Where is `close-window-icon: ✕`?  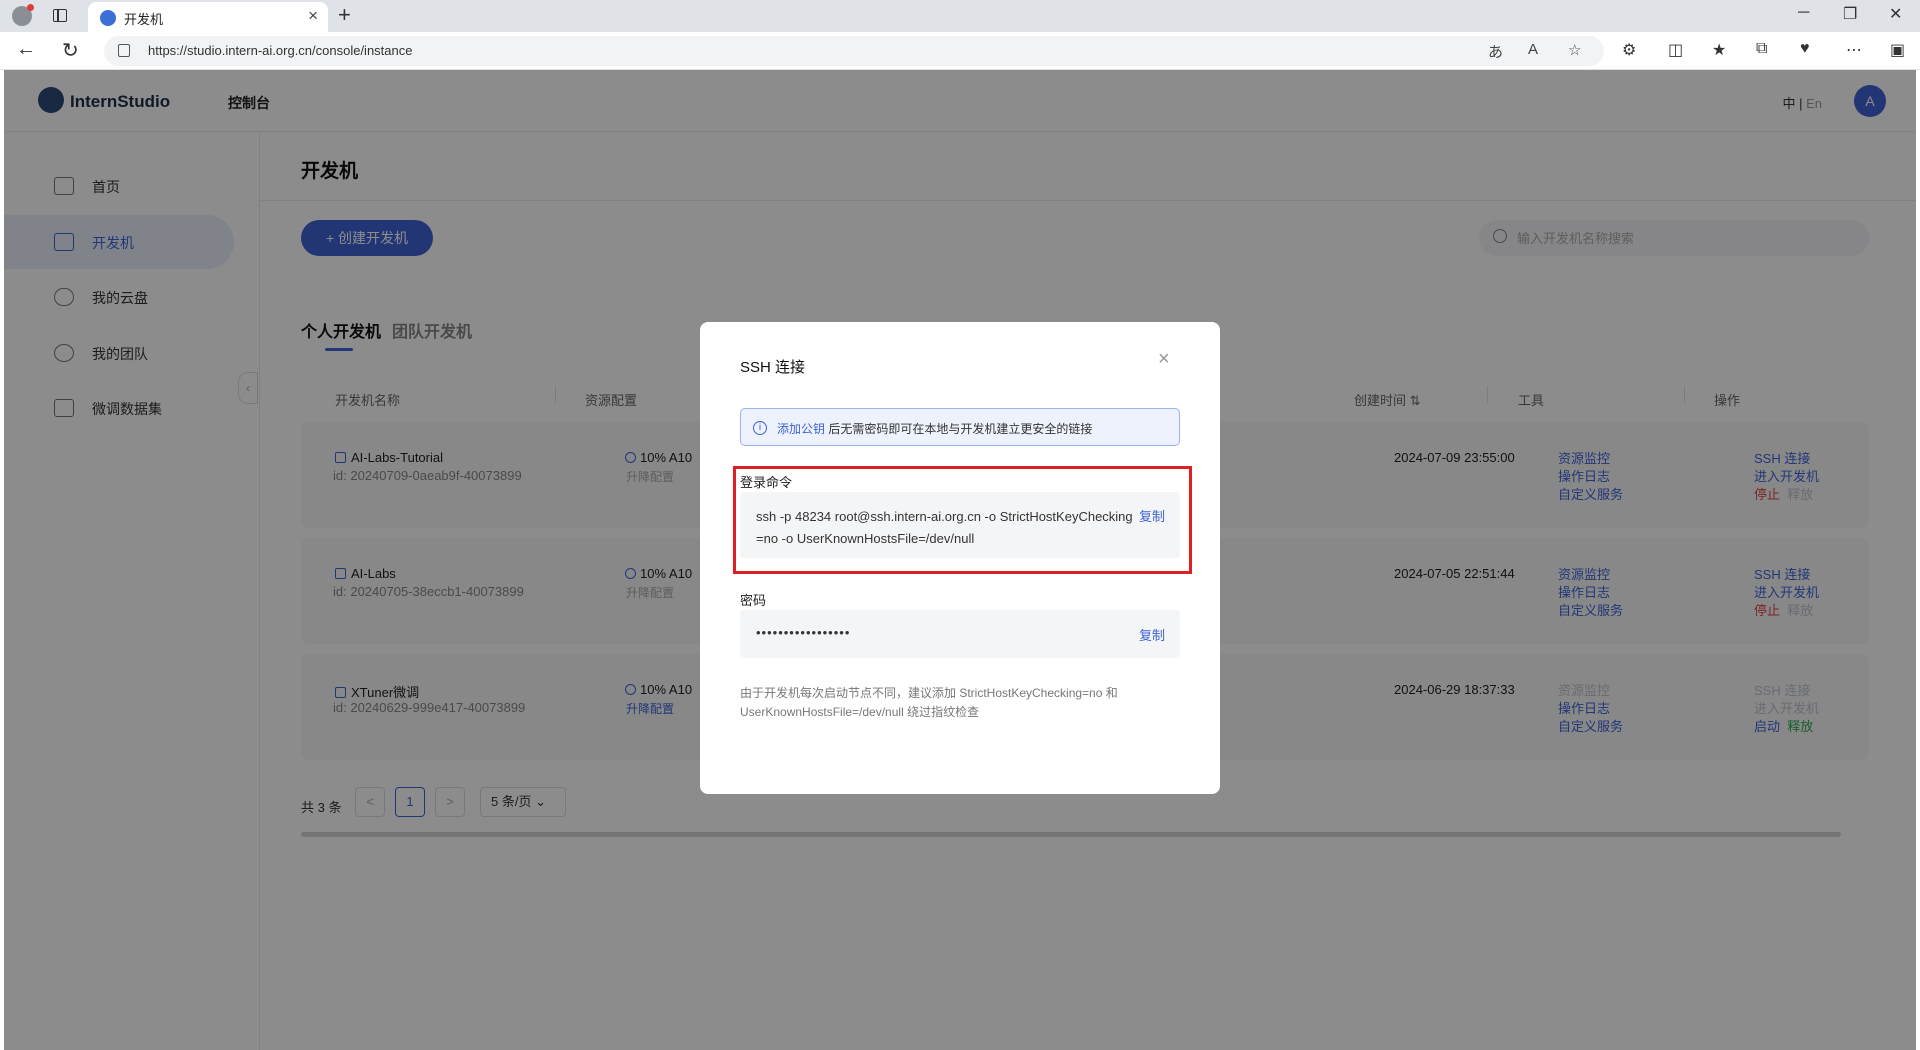 close-window-icon: ✕ is located at coordinates (1895, 14).